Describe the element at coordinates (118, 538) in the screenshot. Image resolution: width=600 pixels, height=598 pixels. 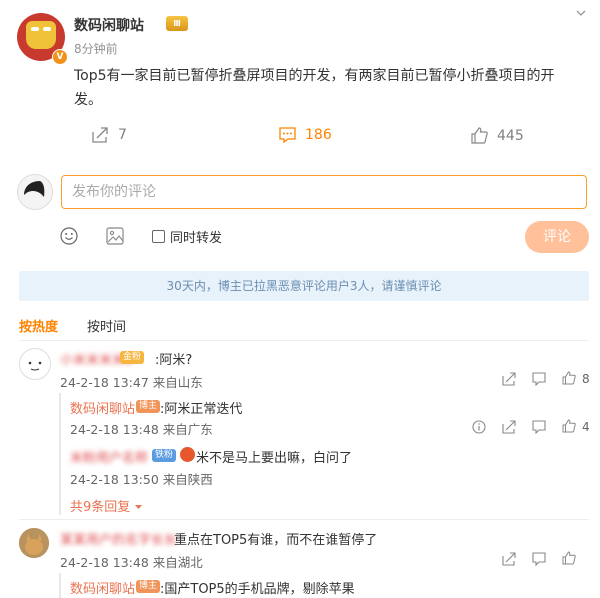
I see `comment-username: 某某用户的名字长长` at that location.